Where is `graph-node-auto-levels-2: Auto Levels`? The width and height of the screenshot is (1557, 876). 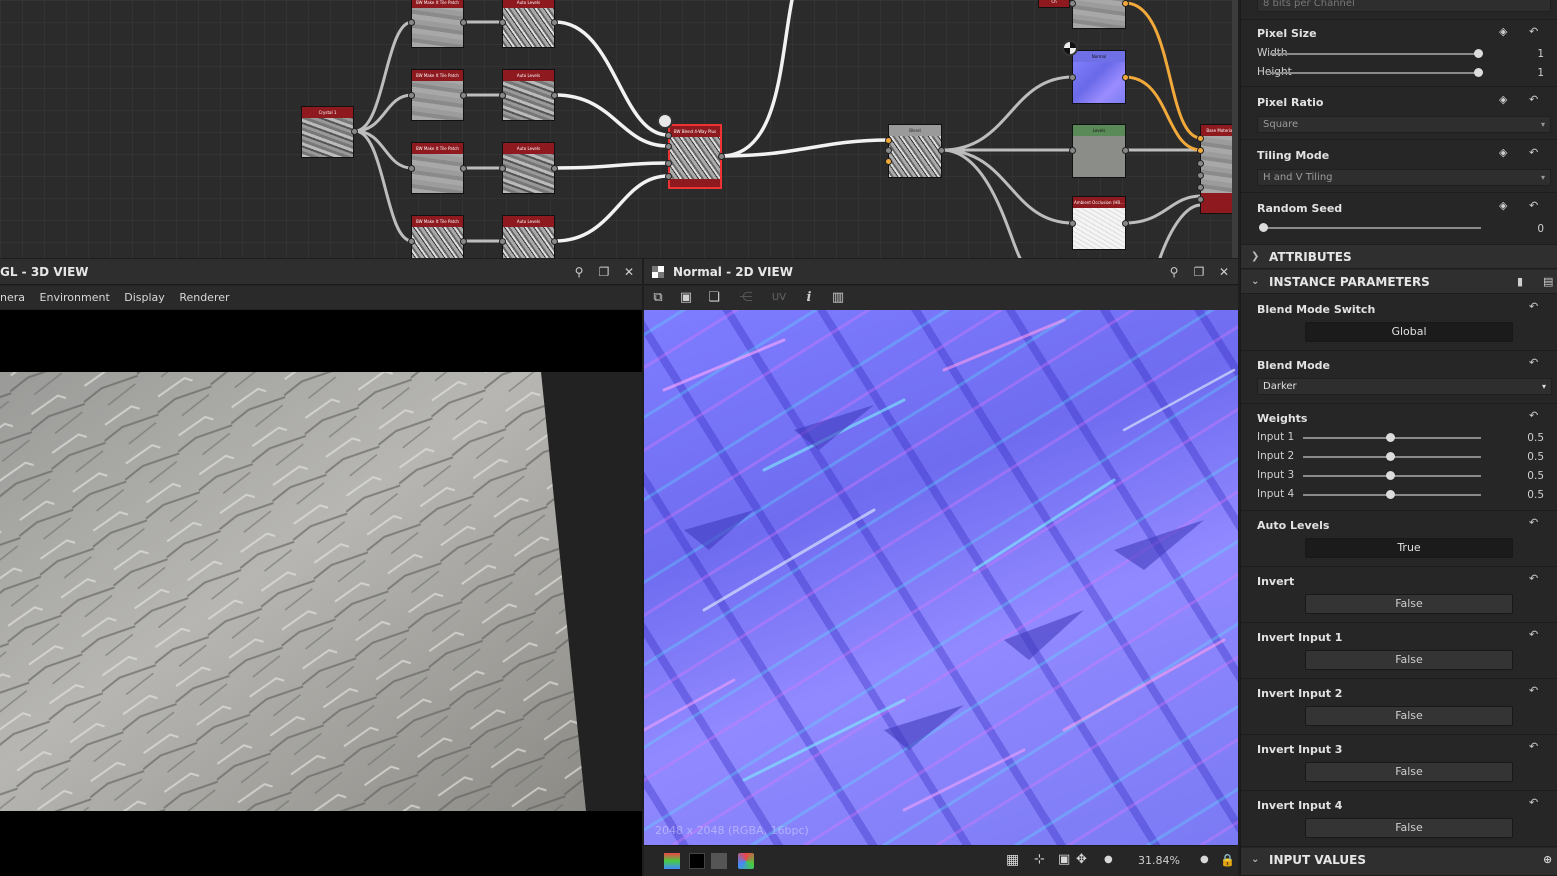 graph-node-auto-levels-2: Auto Levels is located at coordinates (528, 95).